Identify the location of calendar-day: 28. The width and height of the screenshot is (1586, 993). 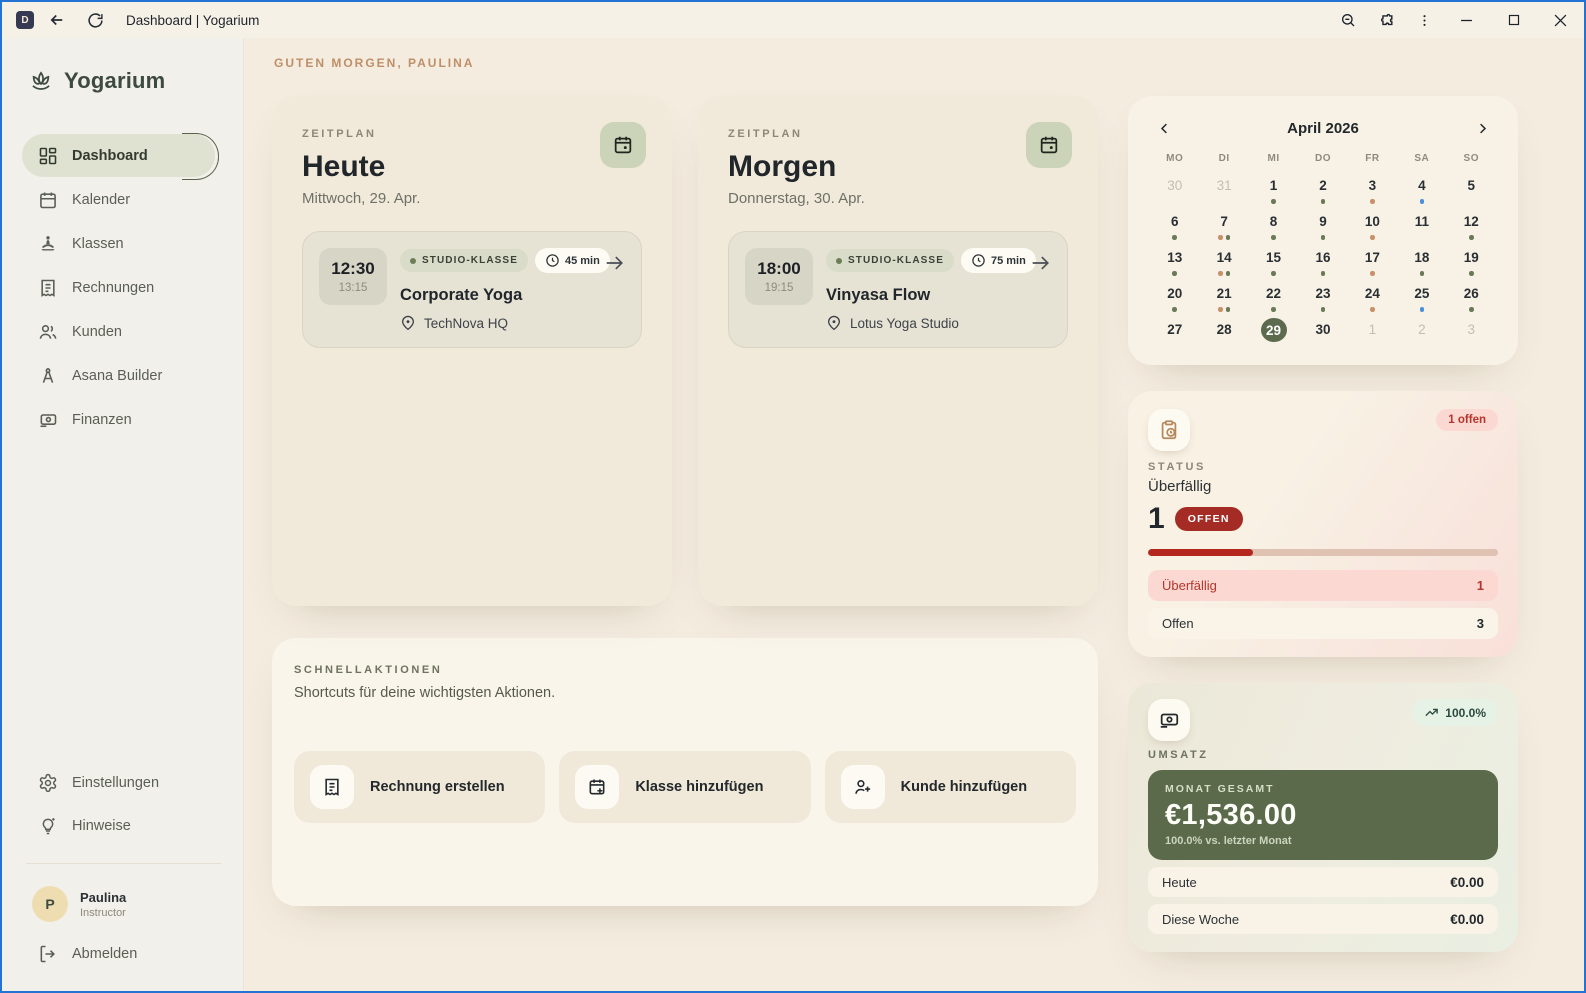
(1223, 334).